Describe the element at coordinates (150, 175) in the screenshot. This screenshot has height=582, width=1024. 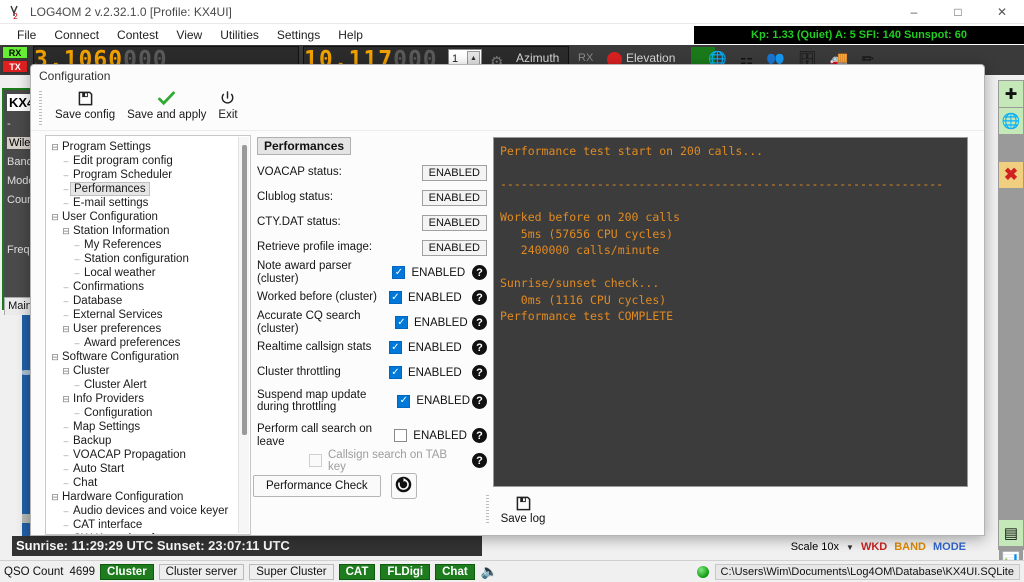
I see `tree-item-program-scheduler: – Program Scheduler` at that location.